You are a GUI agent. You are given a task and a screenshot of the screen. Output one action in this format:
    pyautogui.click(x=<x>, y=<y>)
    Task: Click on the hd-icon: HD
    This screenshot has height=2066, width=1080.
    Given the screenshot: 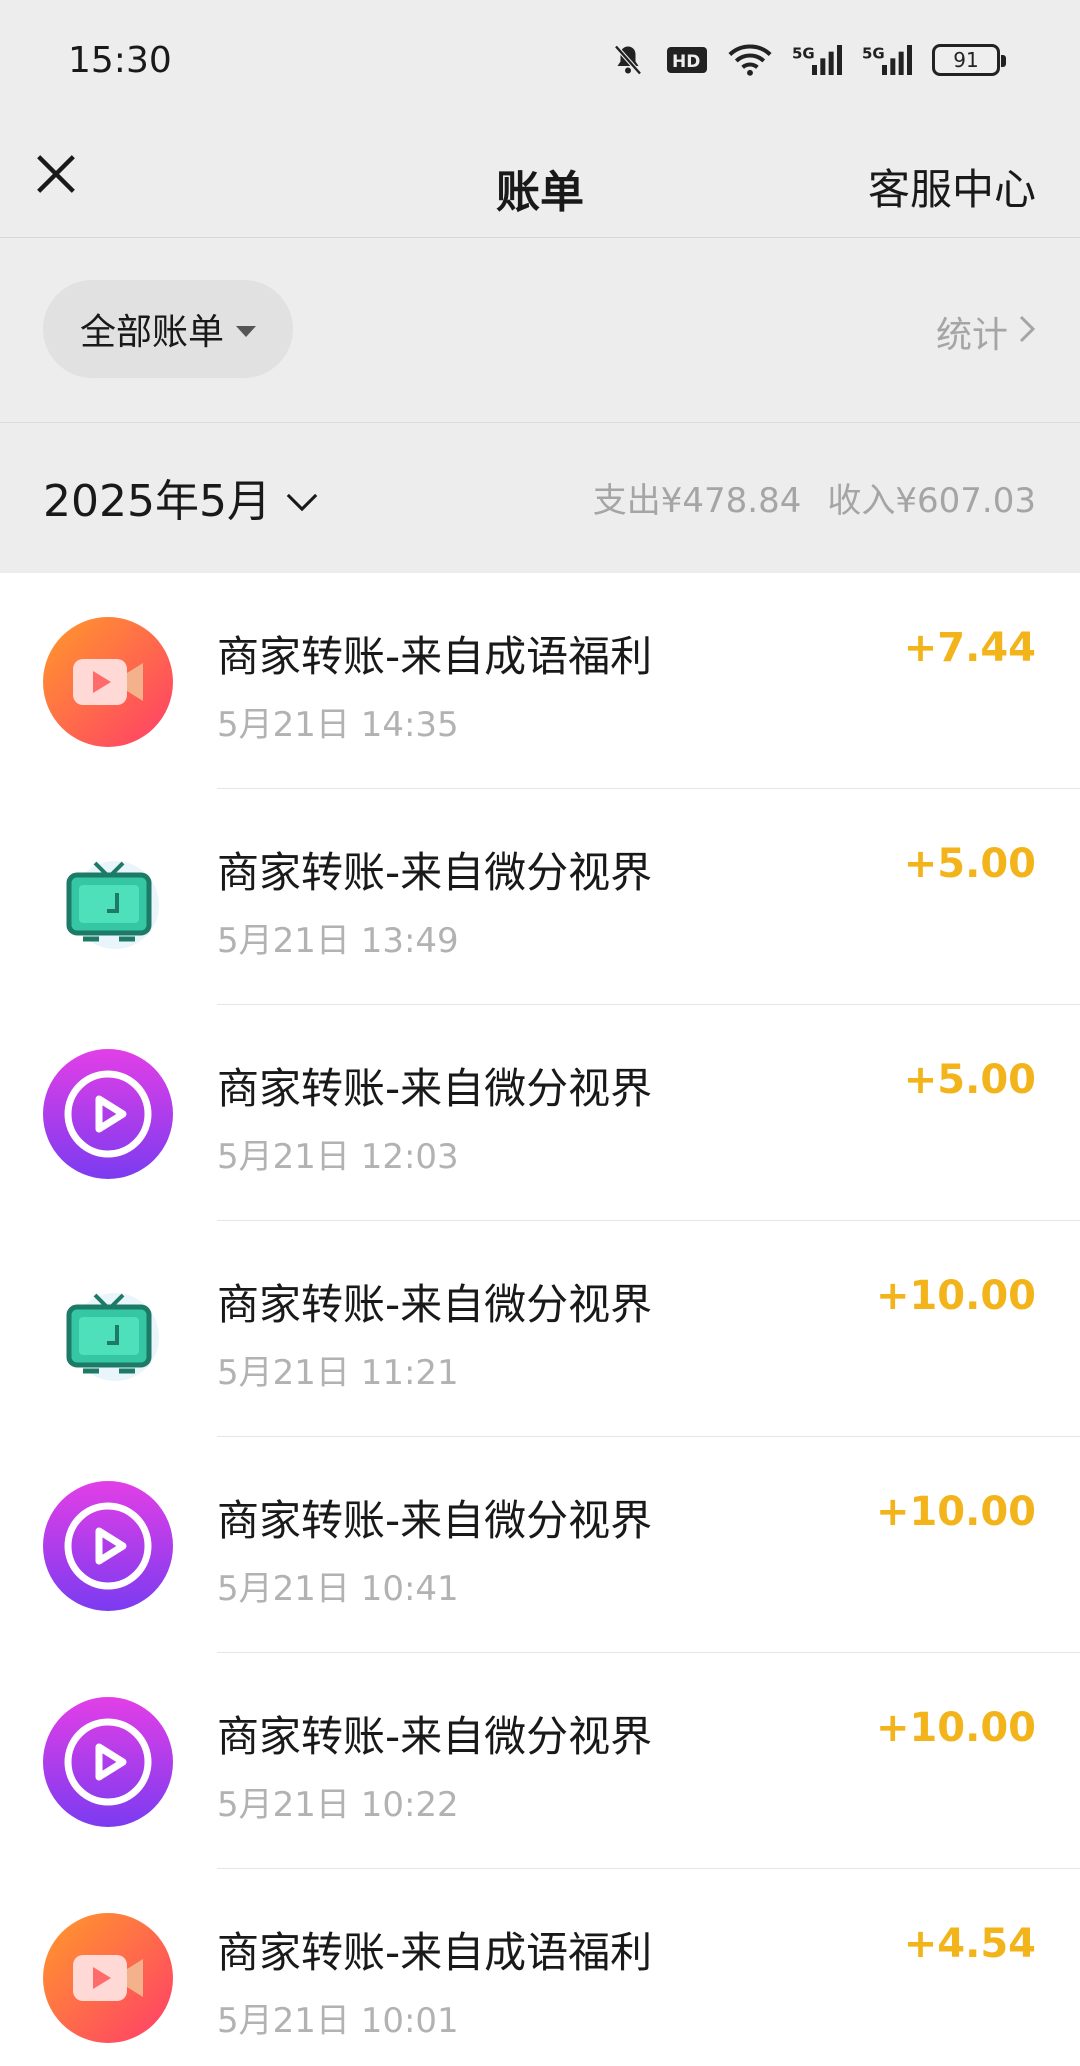 What is the action you would take?
    pyautogui.click(x=687, y=60)
    